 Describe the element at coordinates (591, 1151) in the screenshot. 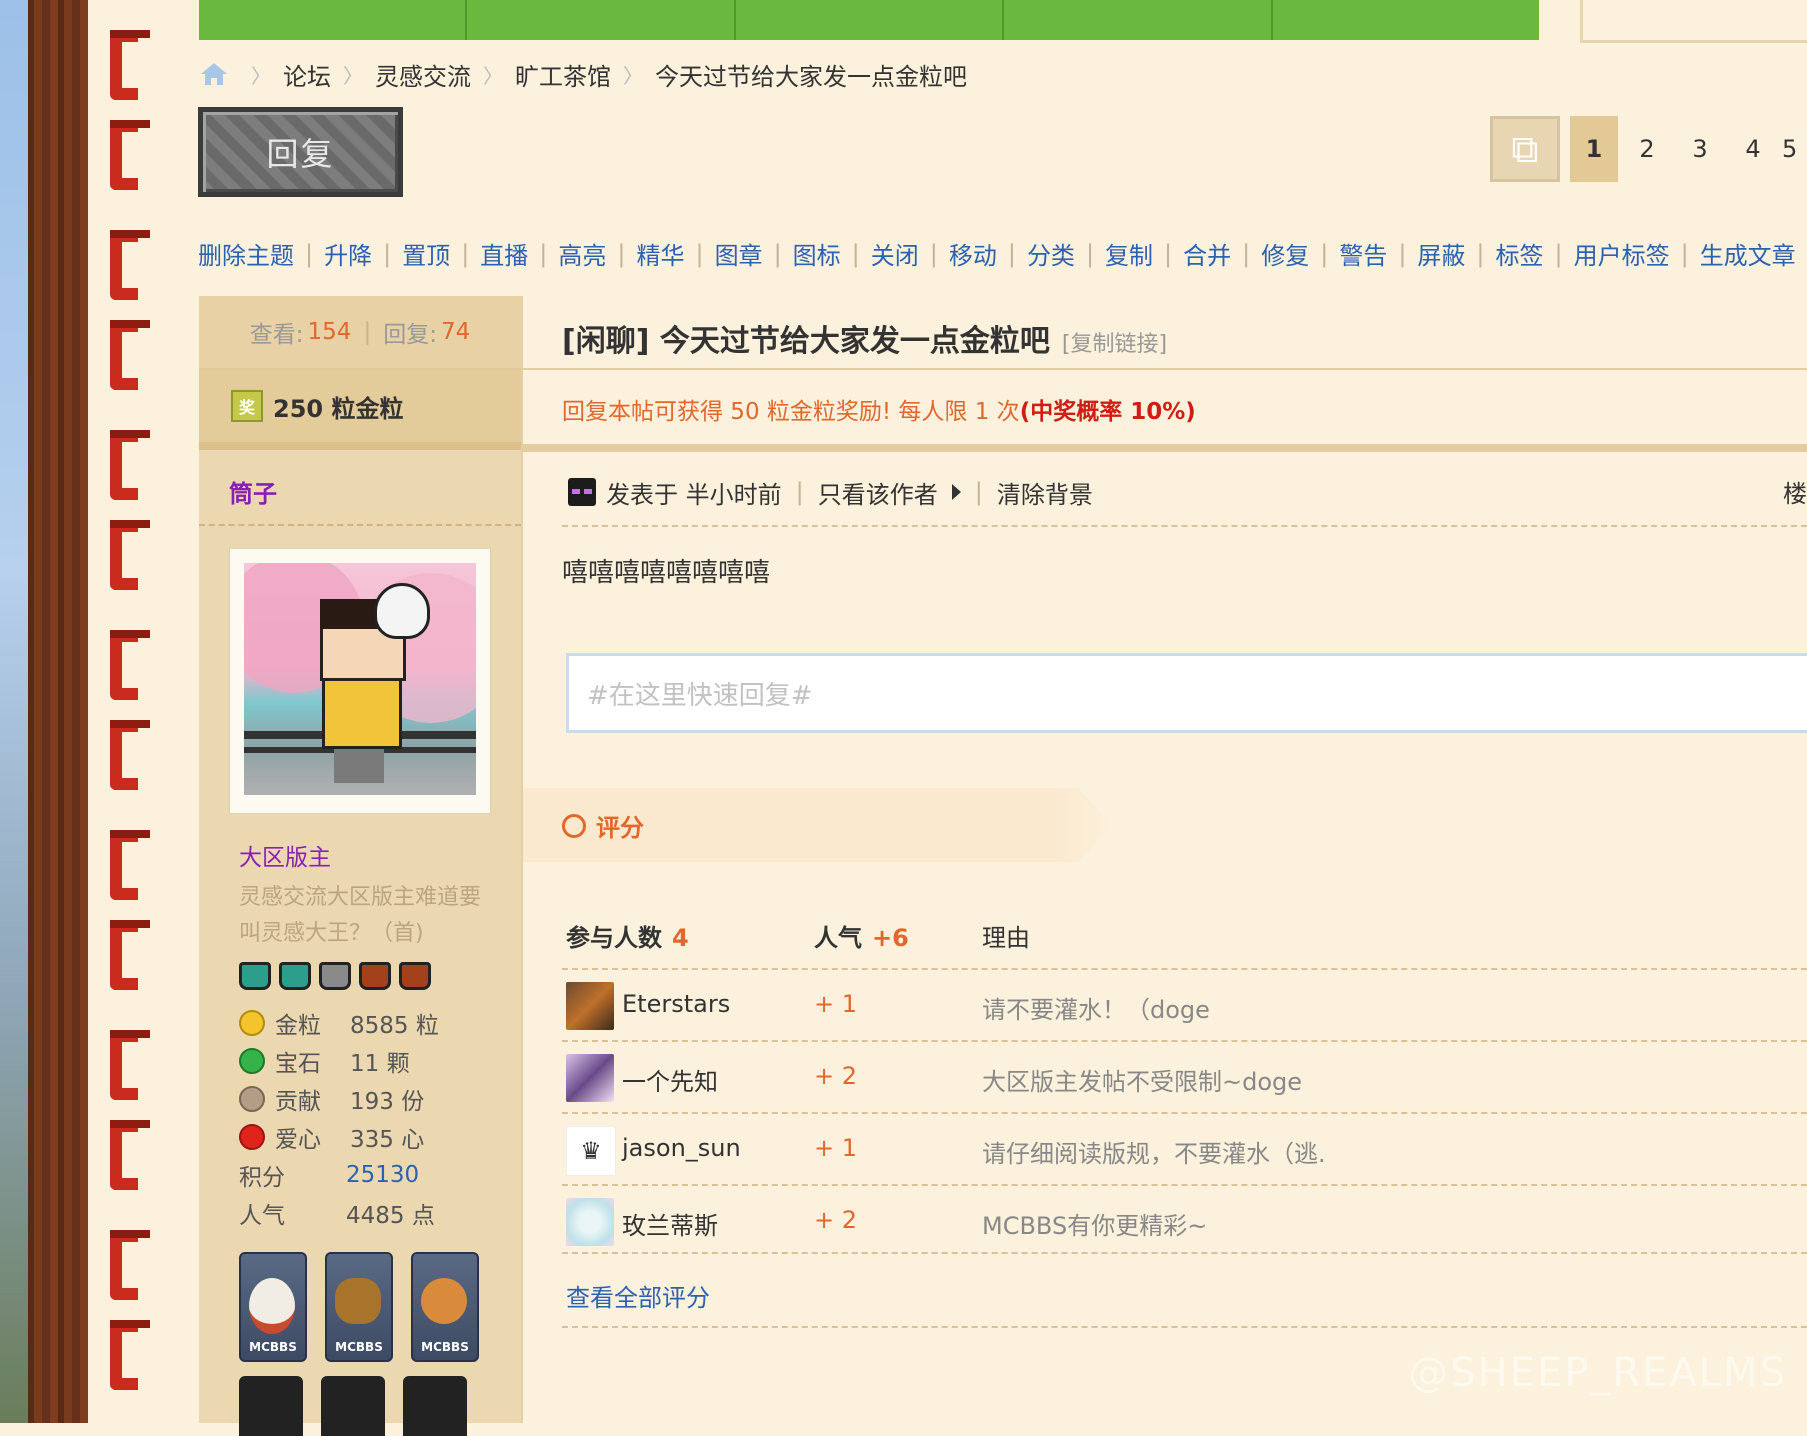

I see `crown-avatar-icon: ♛` at that location.